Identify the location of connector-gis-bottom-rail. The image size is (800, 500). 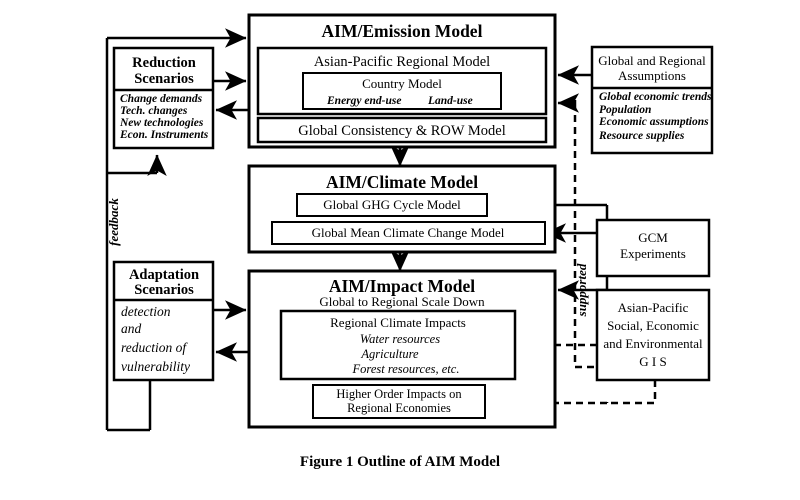
(632, 392).